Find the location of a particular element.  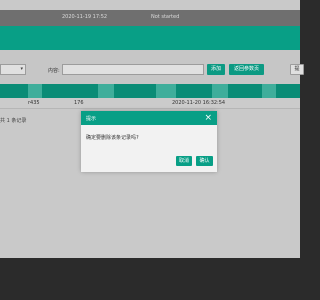

return-button: 返回参数页 is located at coordinates (246, 69).